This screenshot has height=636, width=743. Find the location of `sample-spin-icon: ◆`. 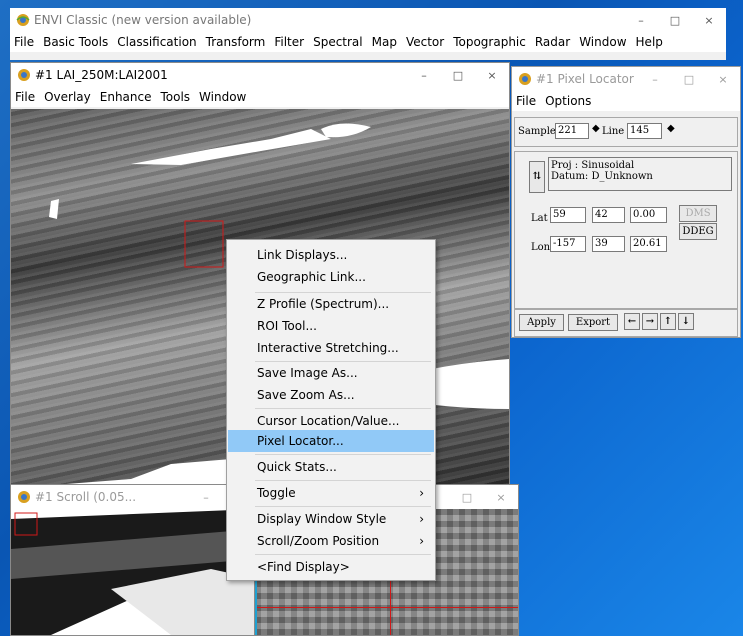

sample-spin-icon: ◆ is located at coordinates (596, 128).